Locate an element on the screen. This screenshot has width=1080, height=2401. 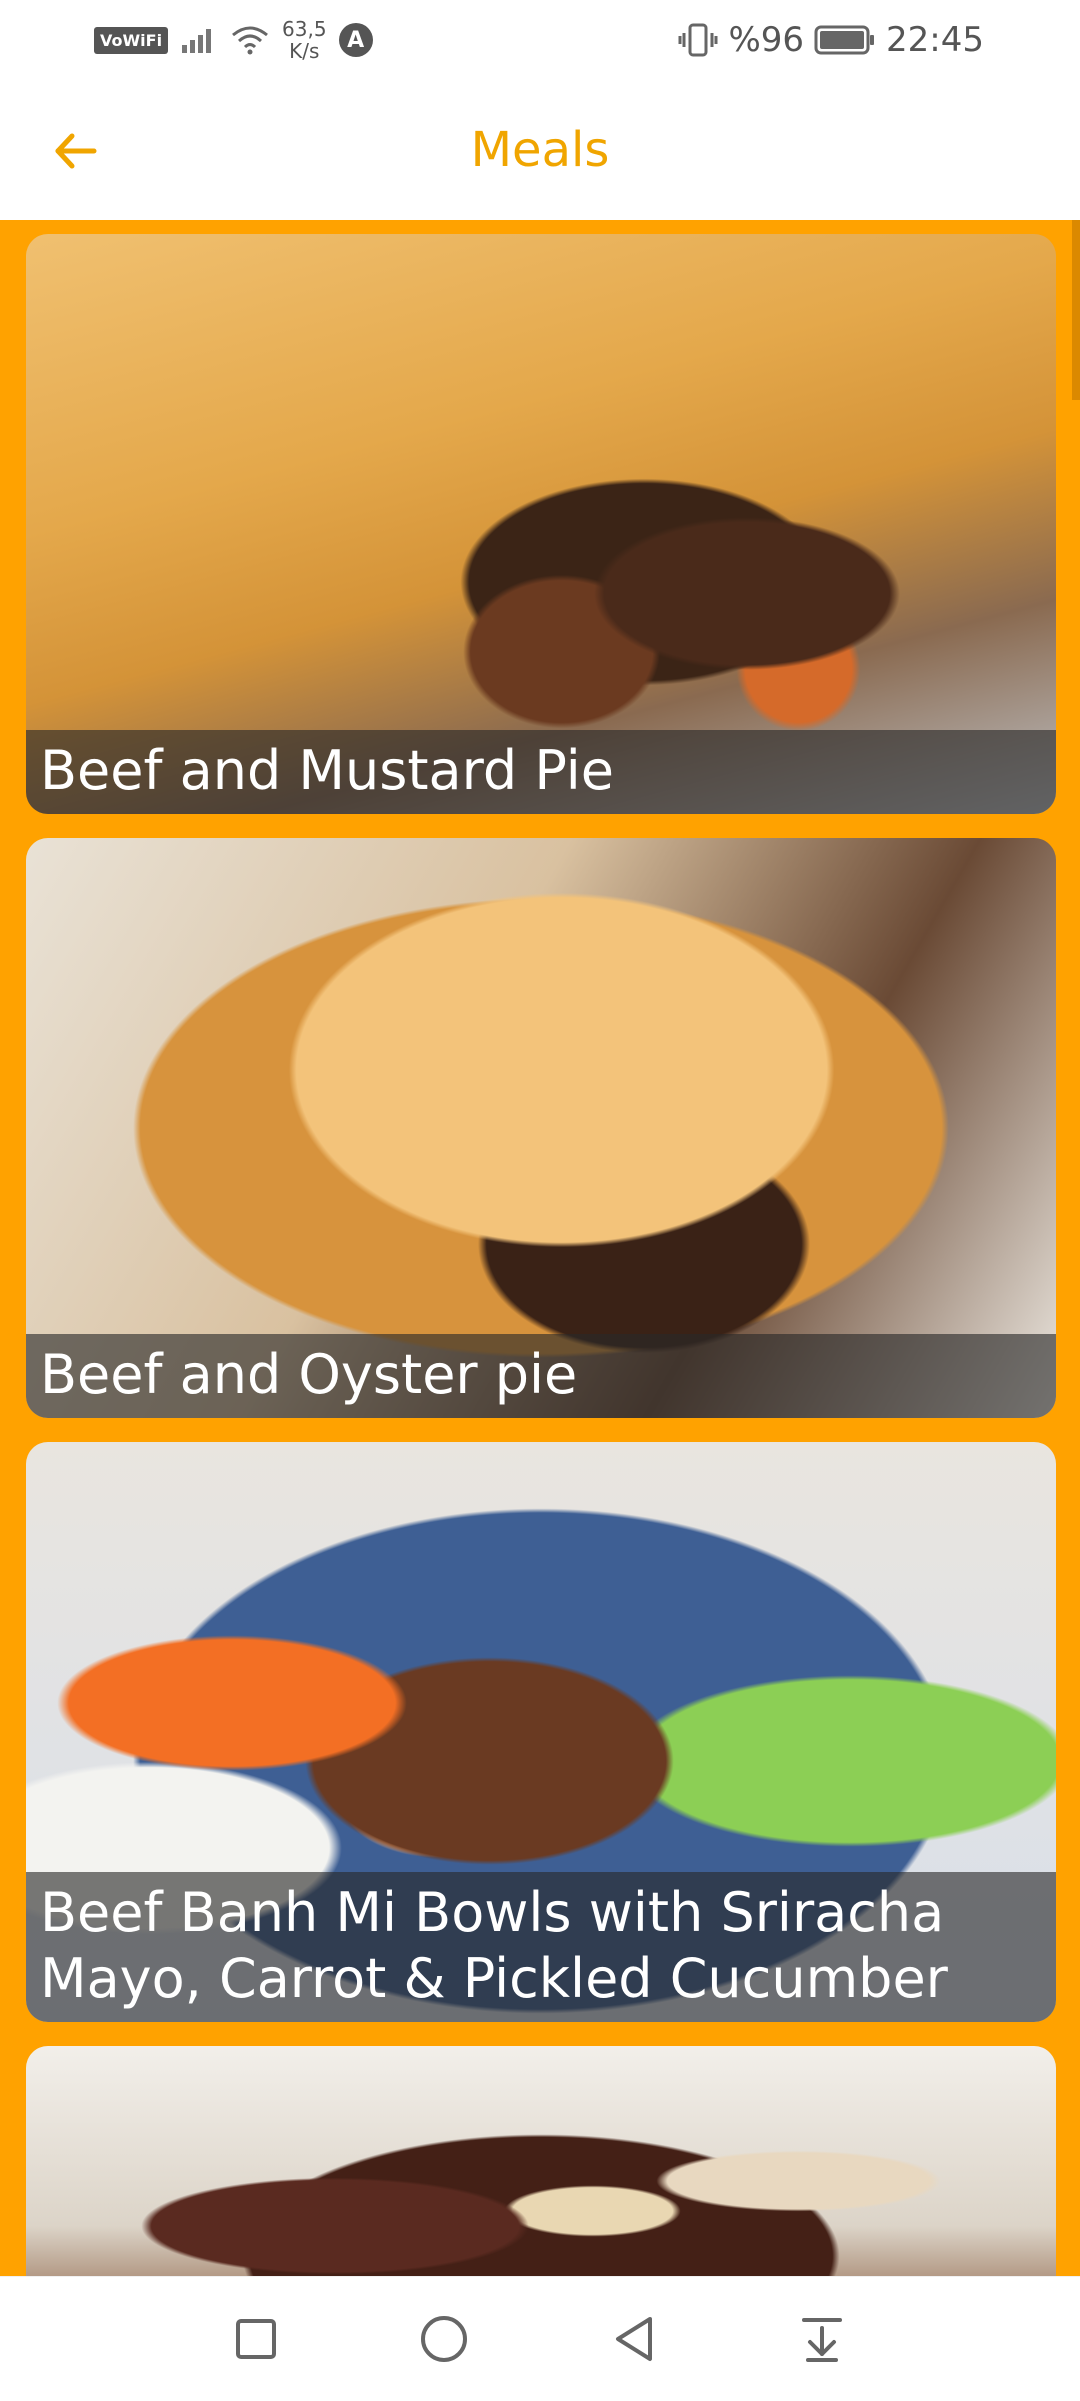
notification-pull-button is located at coordinates (822, 2339).